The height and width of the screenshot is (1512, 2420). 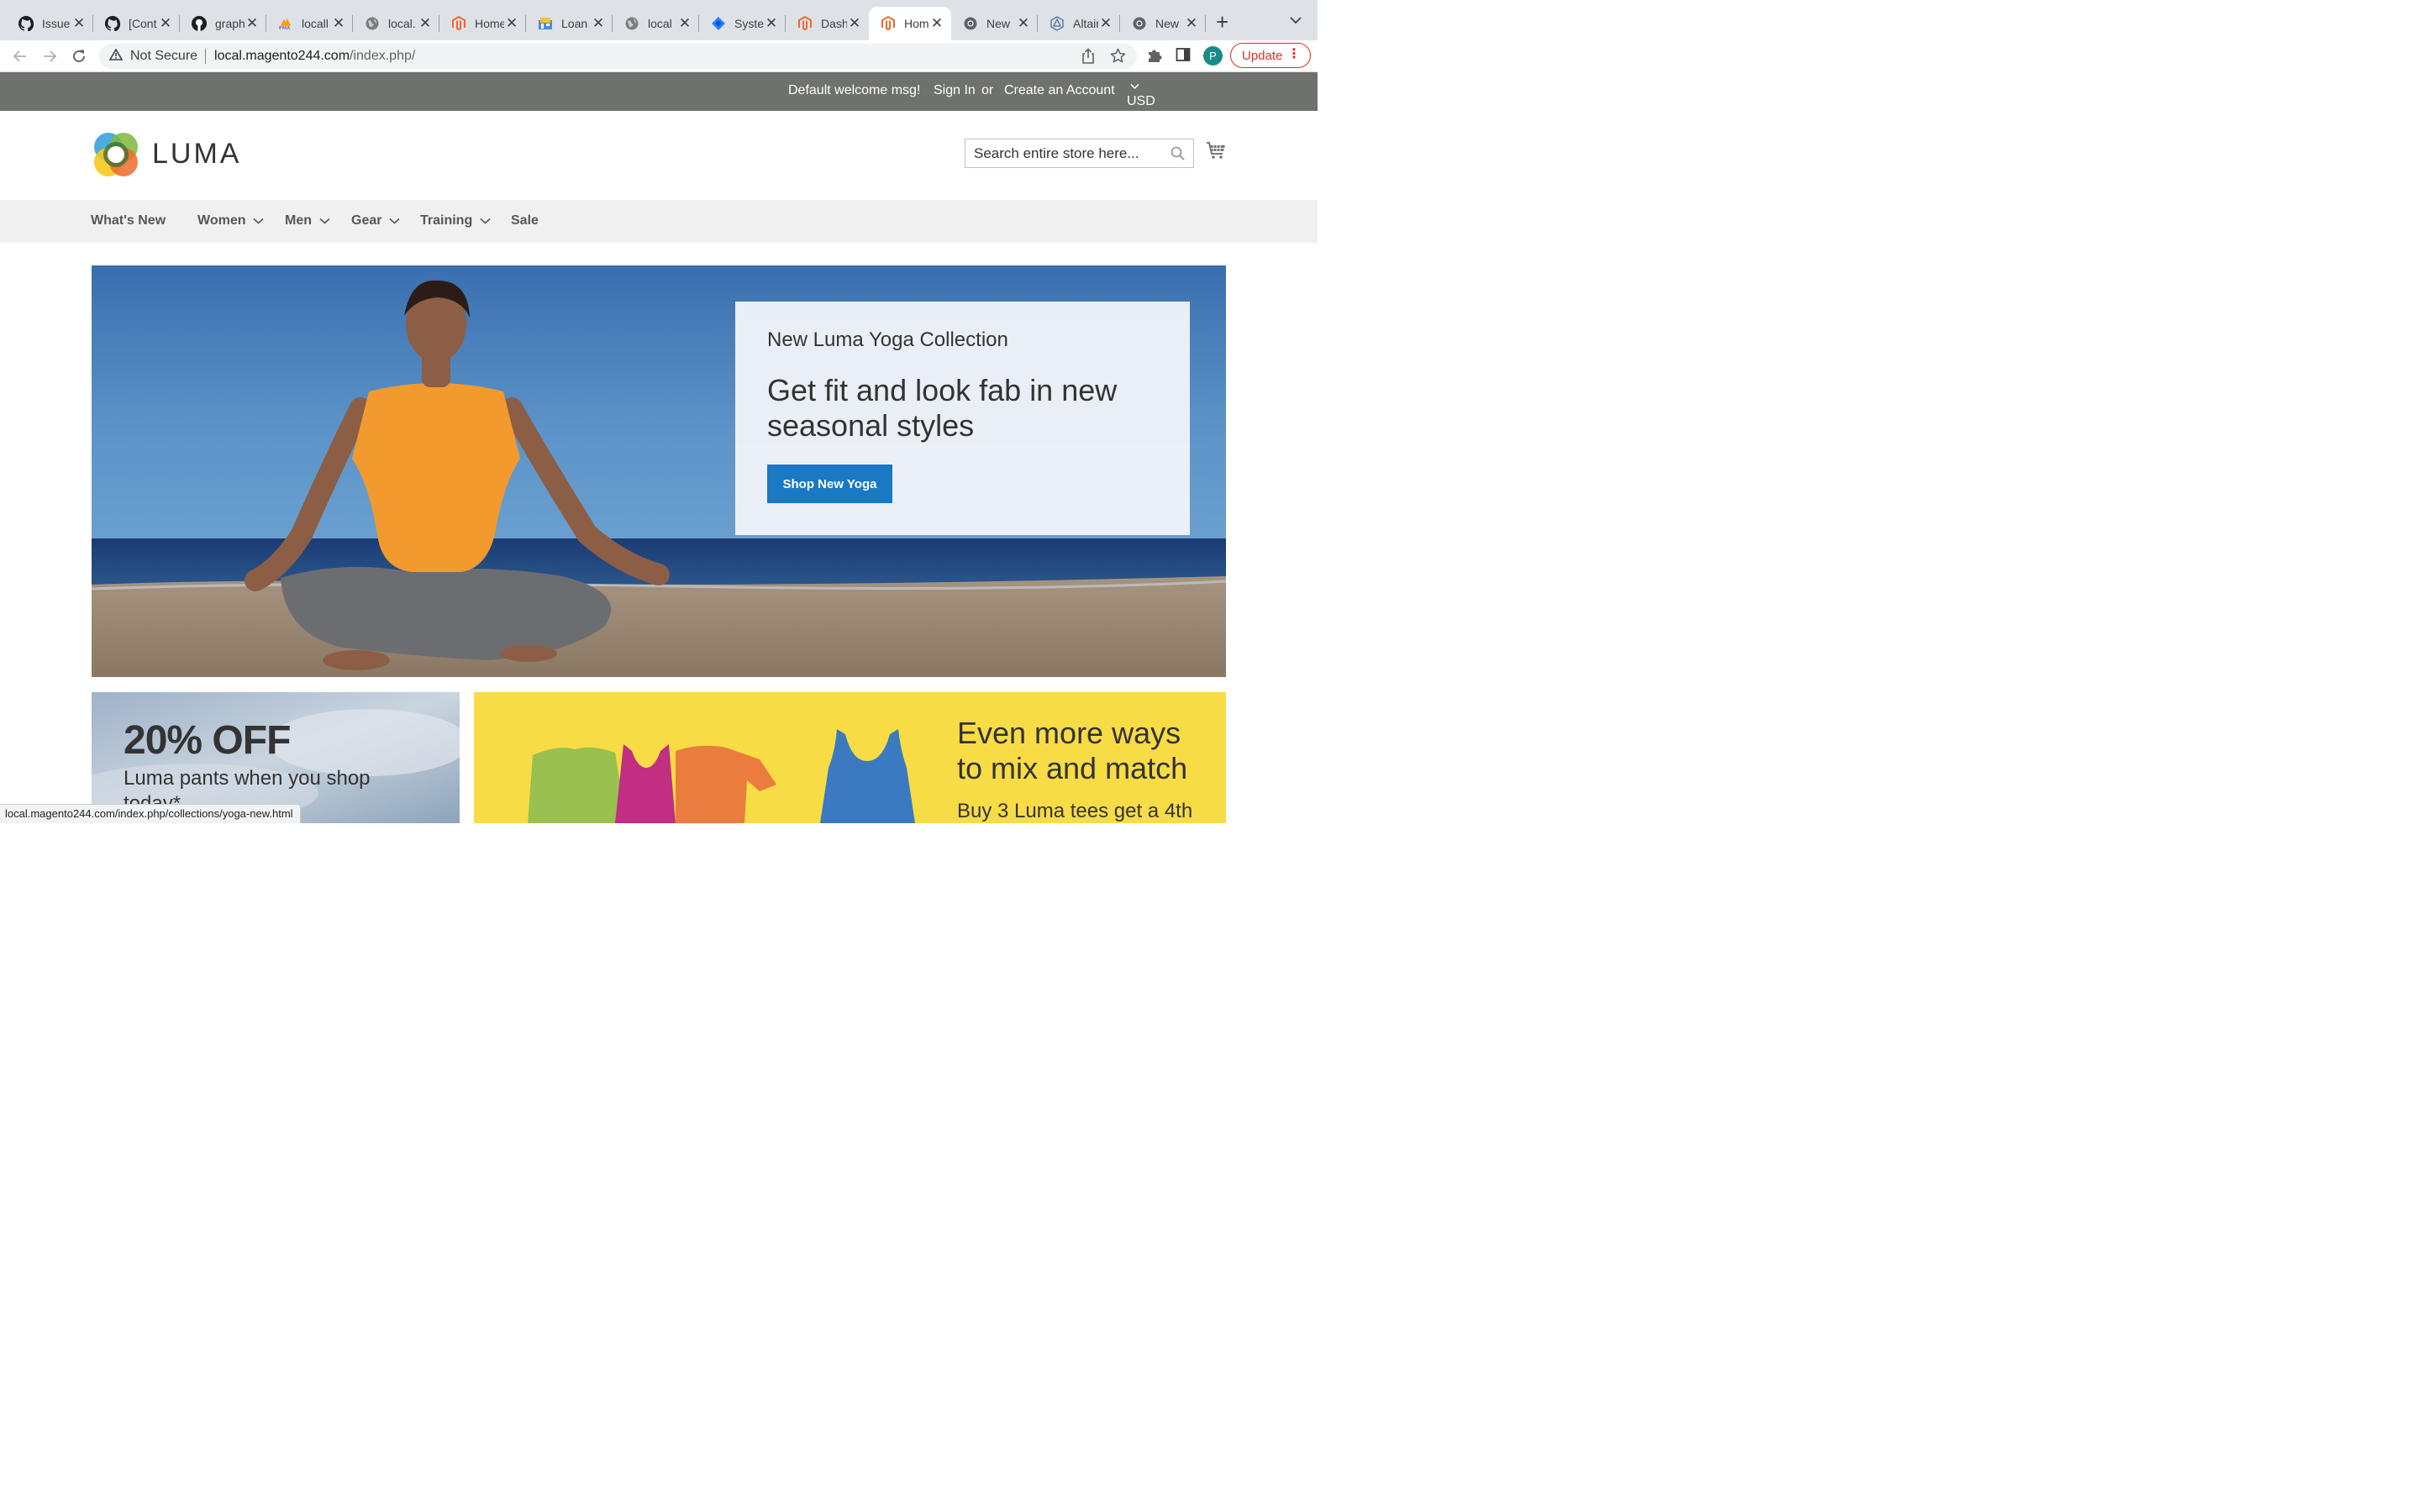 What do you see at coordinates (887, 339) in the screenshot?
I see `hero-subtitle: New Luma Yoga Collection` at bounding box center [887, 339].